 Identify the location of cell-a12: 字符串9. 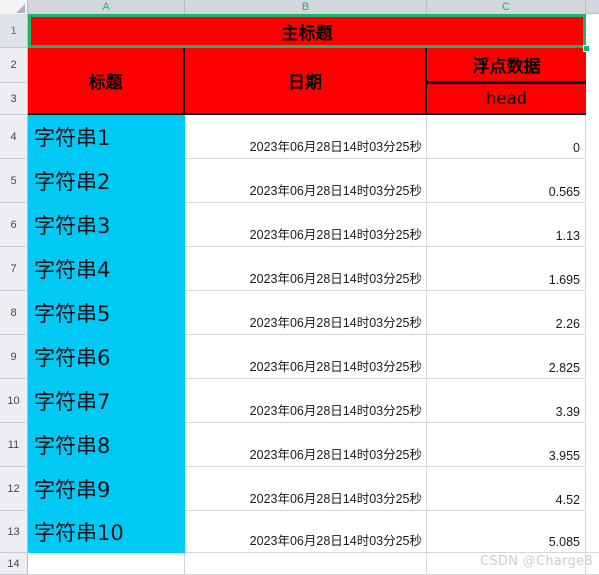
(106, 489).